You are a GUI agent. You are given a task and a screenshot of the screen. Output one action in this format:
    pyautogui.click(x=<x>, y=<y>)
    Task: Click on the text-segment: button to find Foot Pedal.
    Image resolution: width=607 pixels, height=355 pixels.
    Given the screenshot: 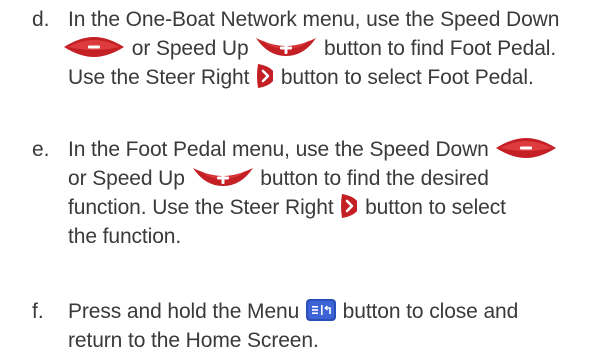 What is the action you would take?
    pyautogui.click(x=437, y=48)
    